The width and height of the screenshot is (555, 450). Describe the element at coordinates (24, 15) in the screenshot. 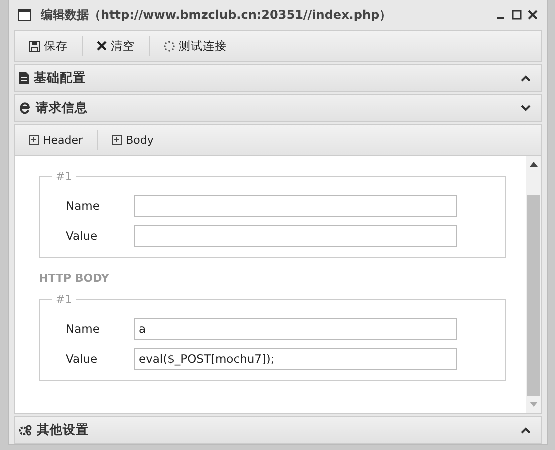

I see `window-icon` at that location.